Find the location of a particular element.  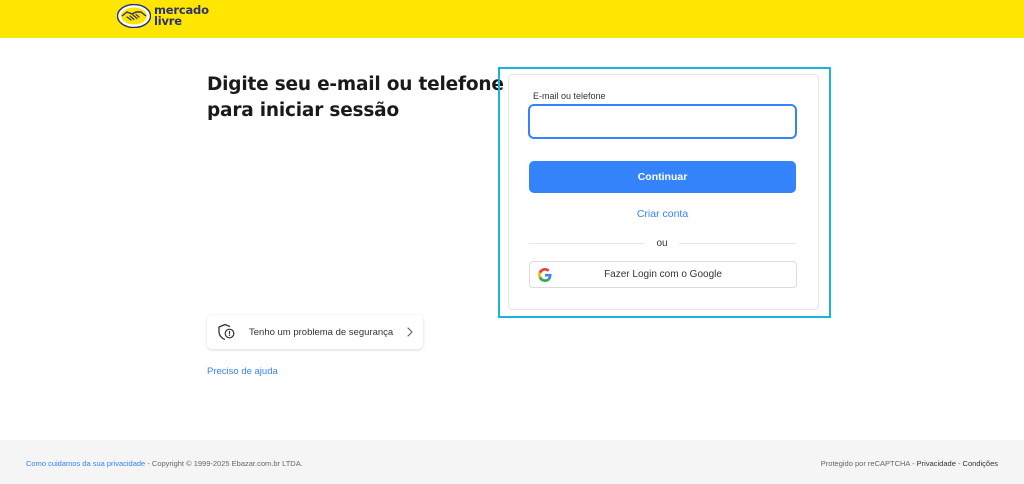

google-login-button: Fazer Login com o Google is located at coordinates (663, 274).